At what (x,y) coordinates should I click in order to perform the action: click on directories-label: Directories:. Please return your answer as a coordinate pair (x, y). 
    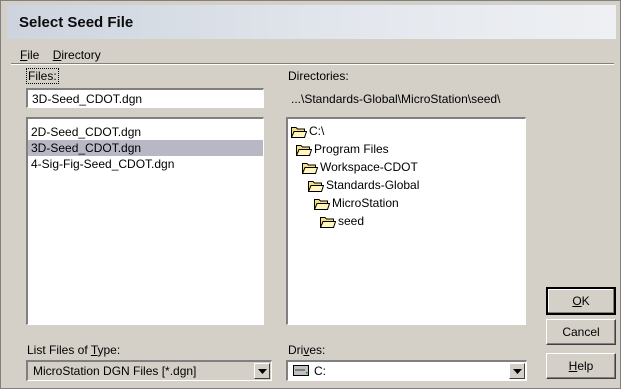
    Looking at the image, I should click on (318, 76).